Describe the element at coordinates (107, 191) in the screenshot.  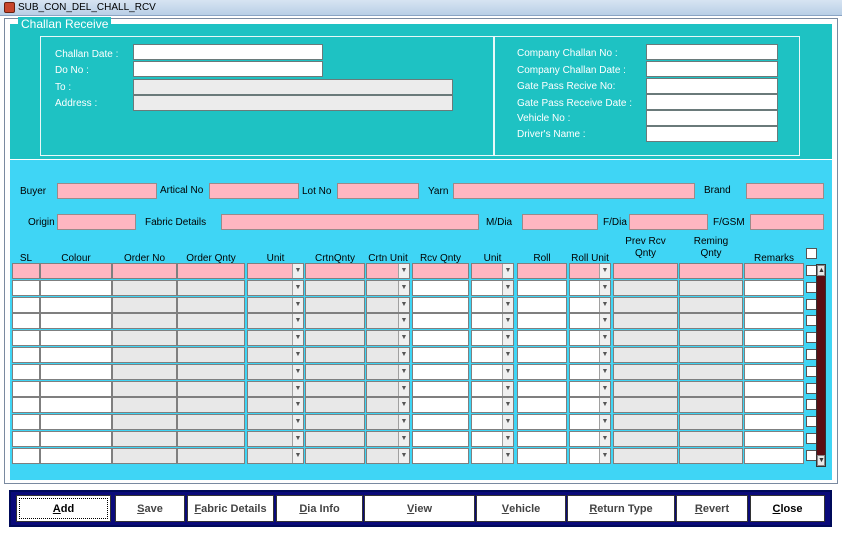
I see `buyer-field` at that location.